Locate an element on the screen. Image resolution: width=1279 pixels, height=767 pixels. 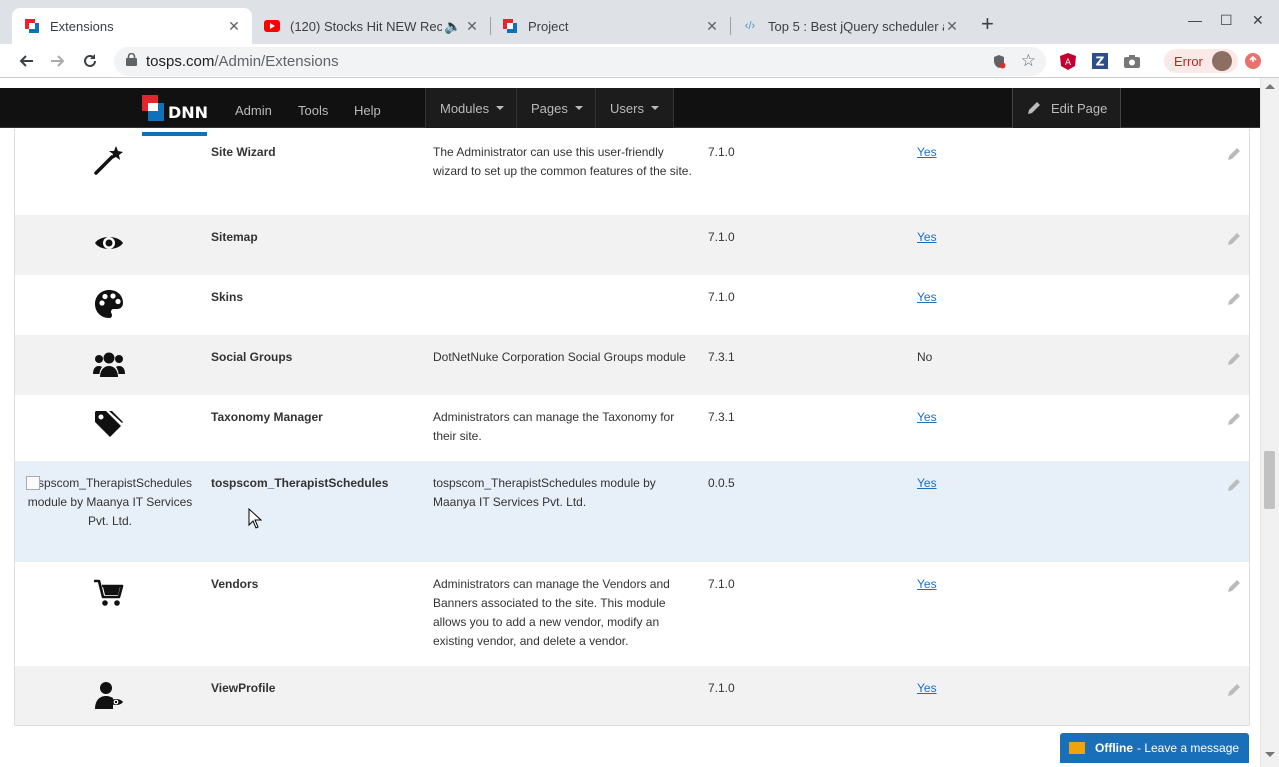
maximize-icon: ☐ is located at coordinates (1226, 20).